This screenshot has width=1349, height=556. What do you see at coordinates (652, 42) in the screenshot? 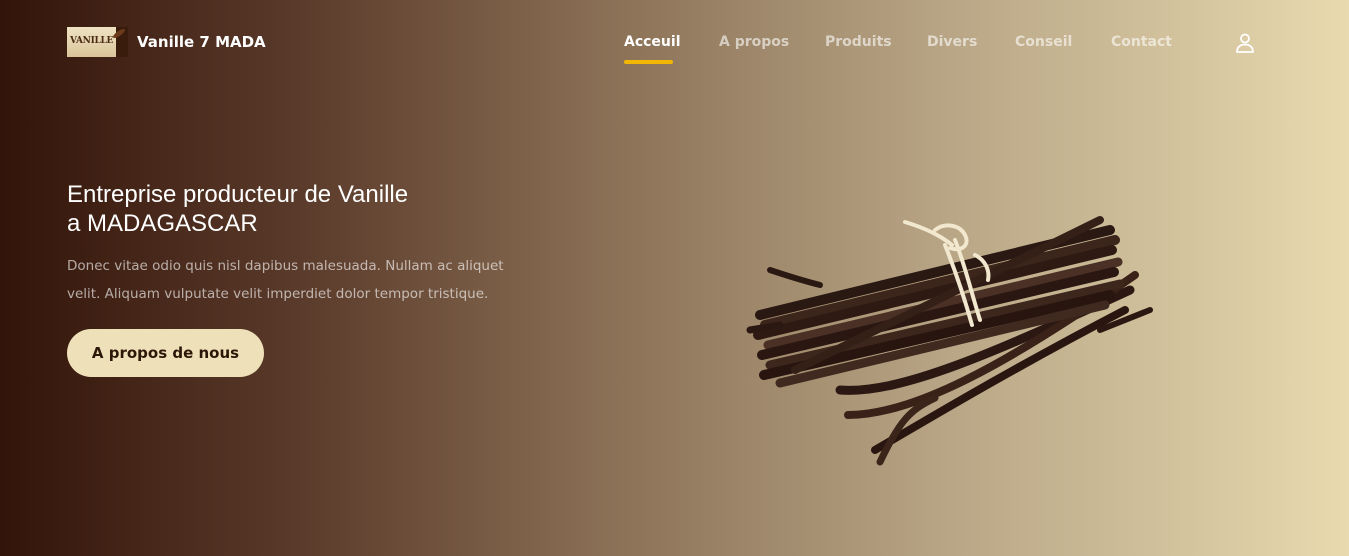
I see `nav-item-acceuil: Acceuil` at bounding box center [652, 42].